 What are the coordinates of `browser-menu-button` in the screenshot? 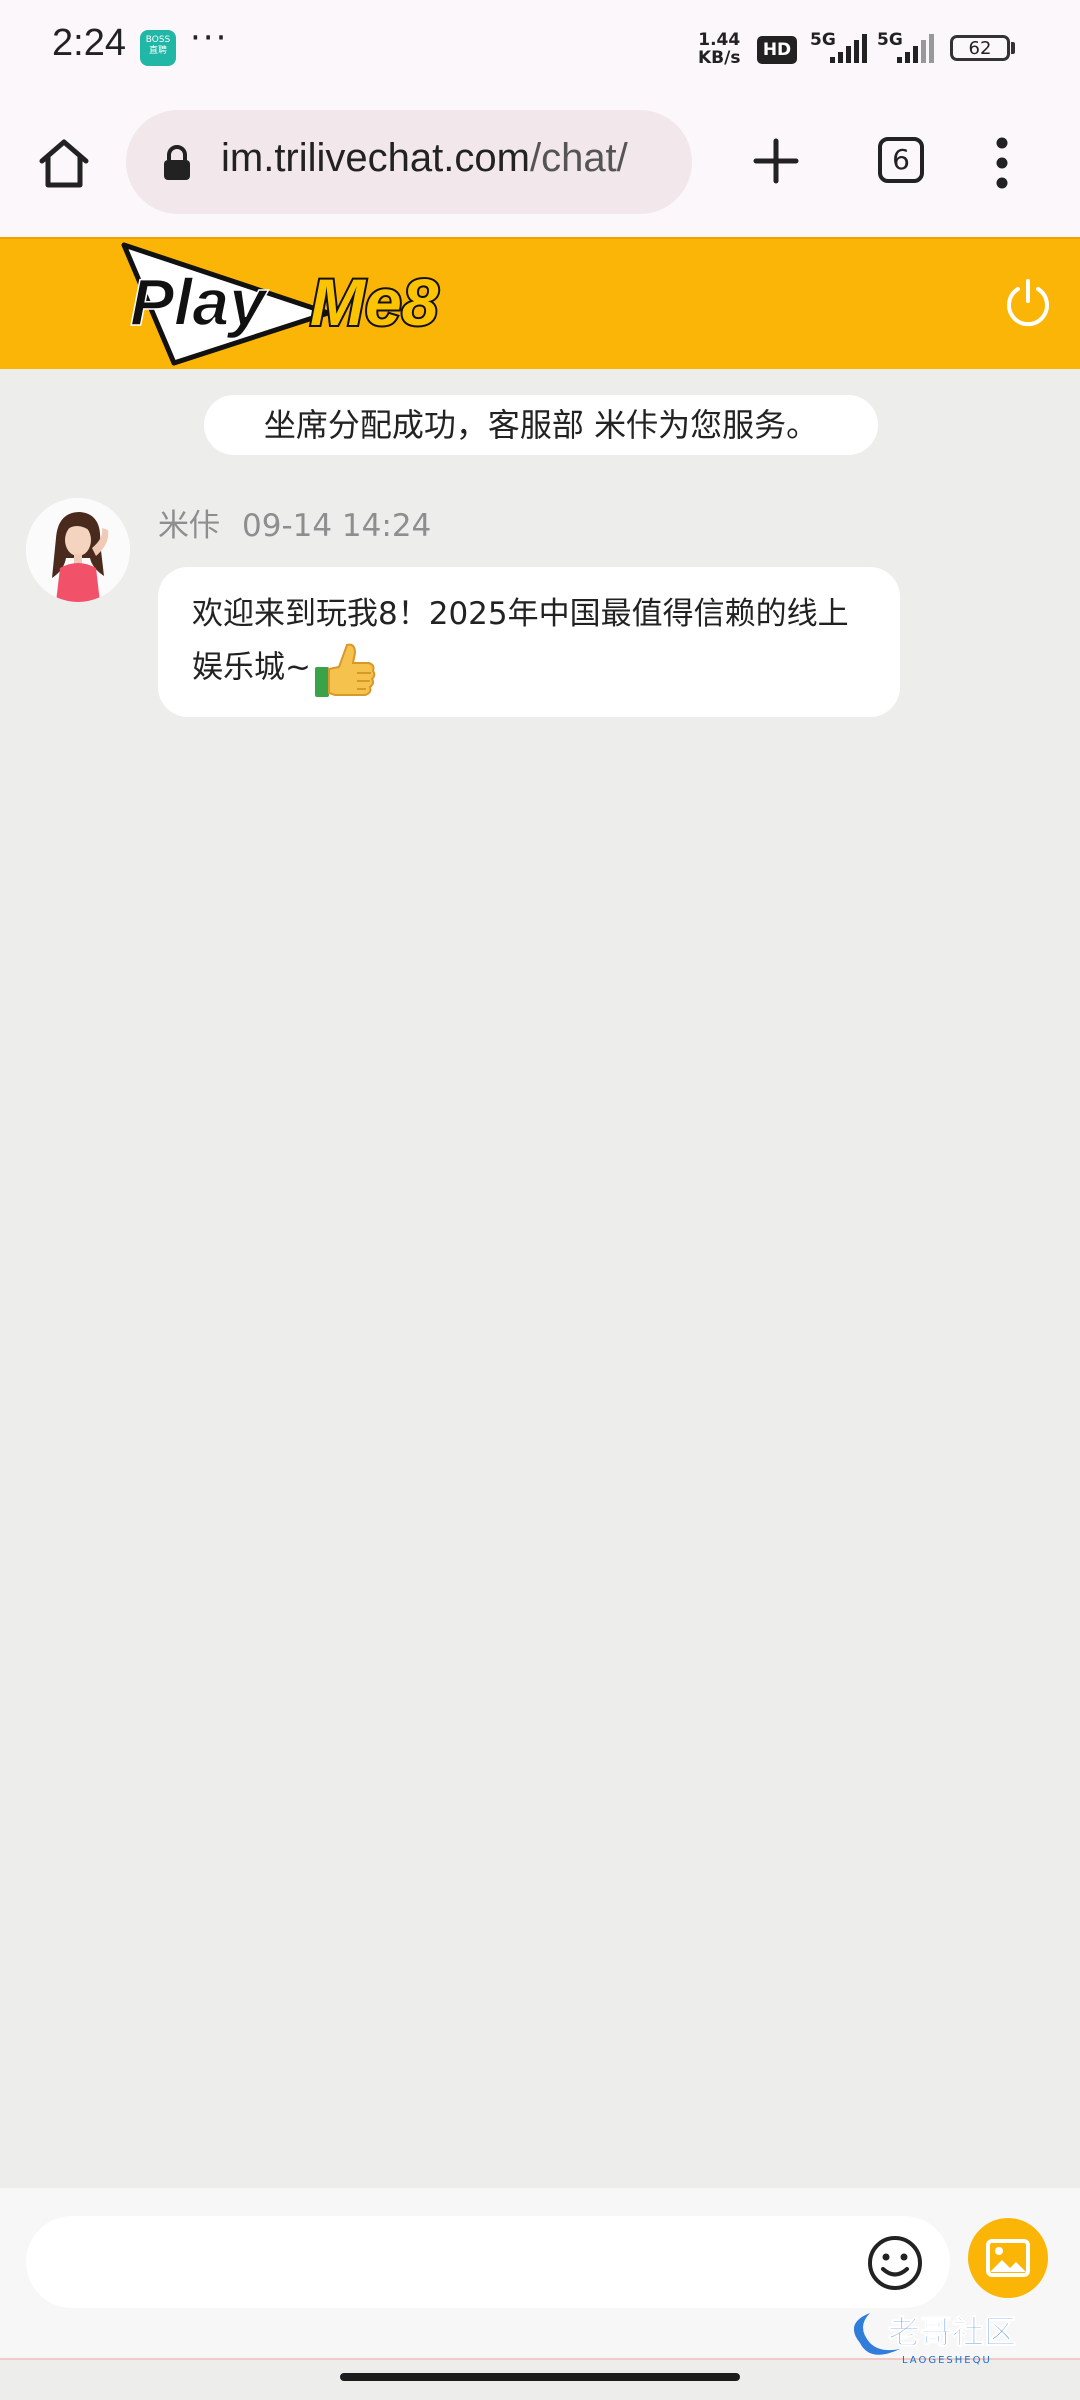 It's located at (1002, 163).